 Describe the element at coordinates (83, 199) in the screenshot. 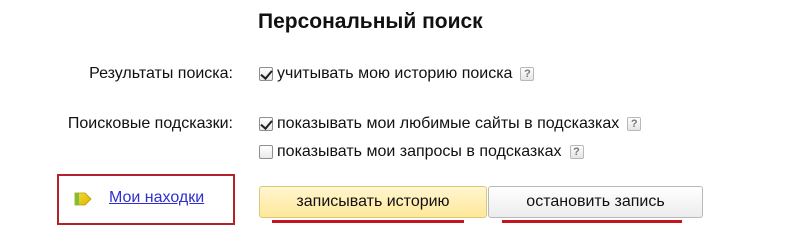

I see `bookmark-flag-icon` at that location.